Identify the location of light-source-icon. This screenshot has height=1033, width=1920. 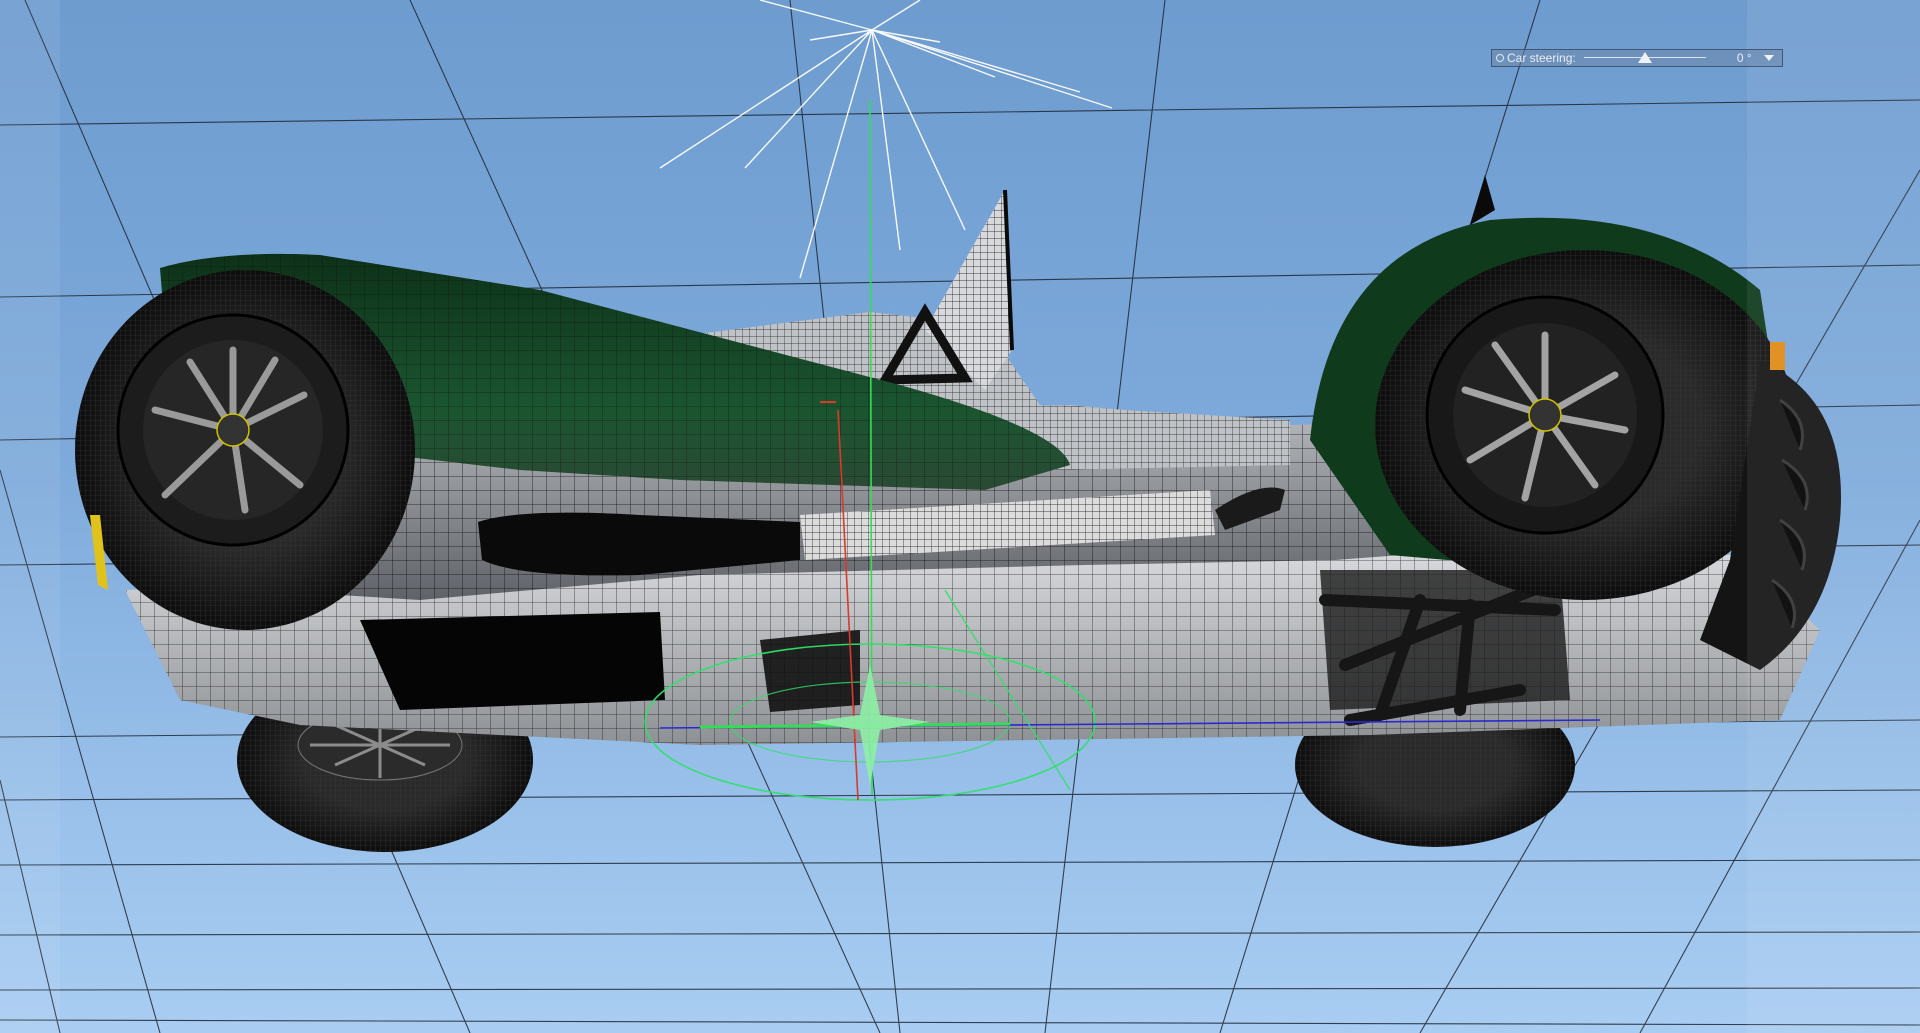
(886, 139).